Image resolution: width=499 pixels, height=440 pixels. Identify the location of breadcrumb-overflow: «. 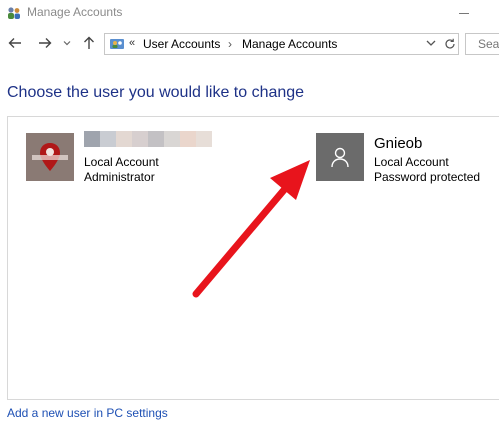
(132, 43).